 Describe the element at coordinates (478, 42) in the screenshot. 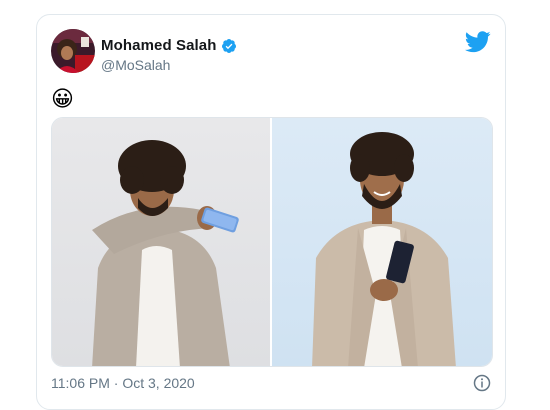

I see `twitter-bird-icon` at that location.